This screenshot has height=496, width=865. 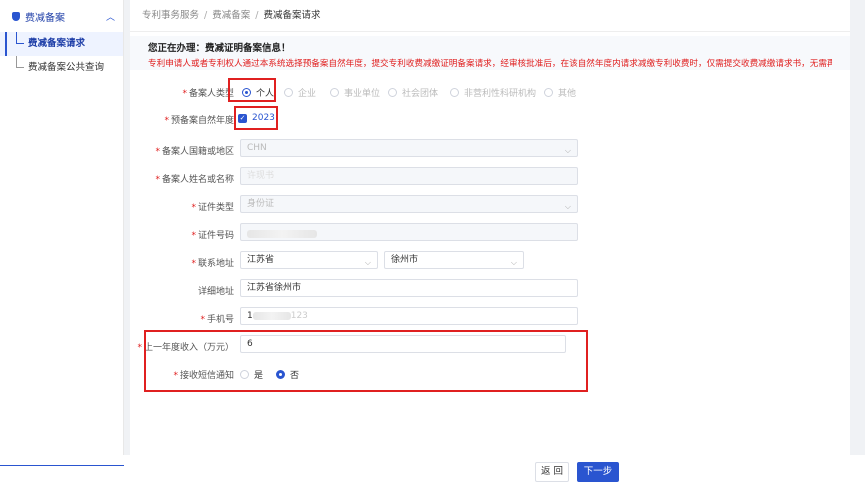 I want to click on notice-title: 您正在办理：费减证明备案信息！, so click(x=219, y=48).